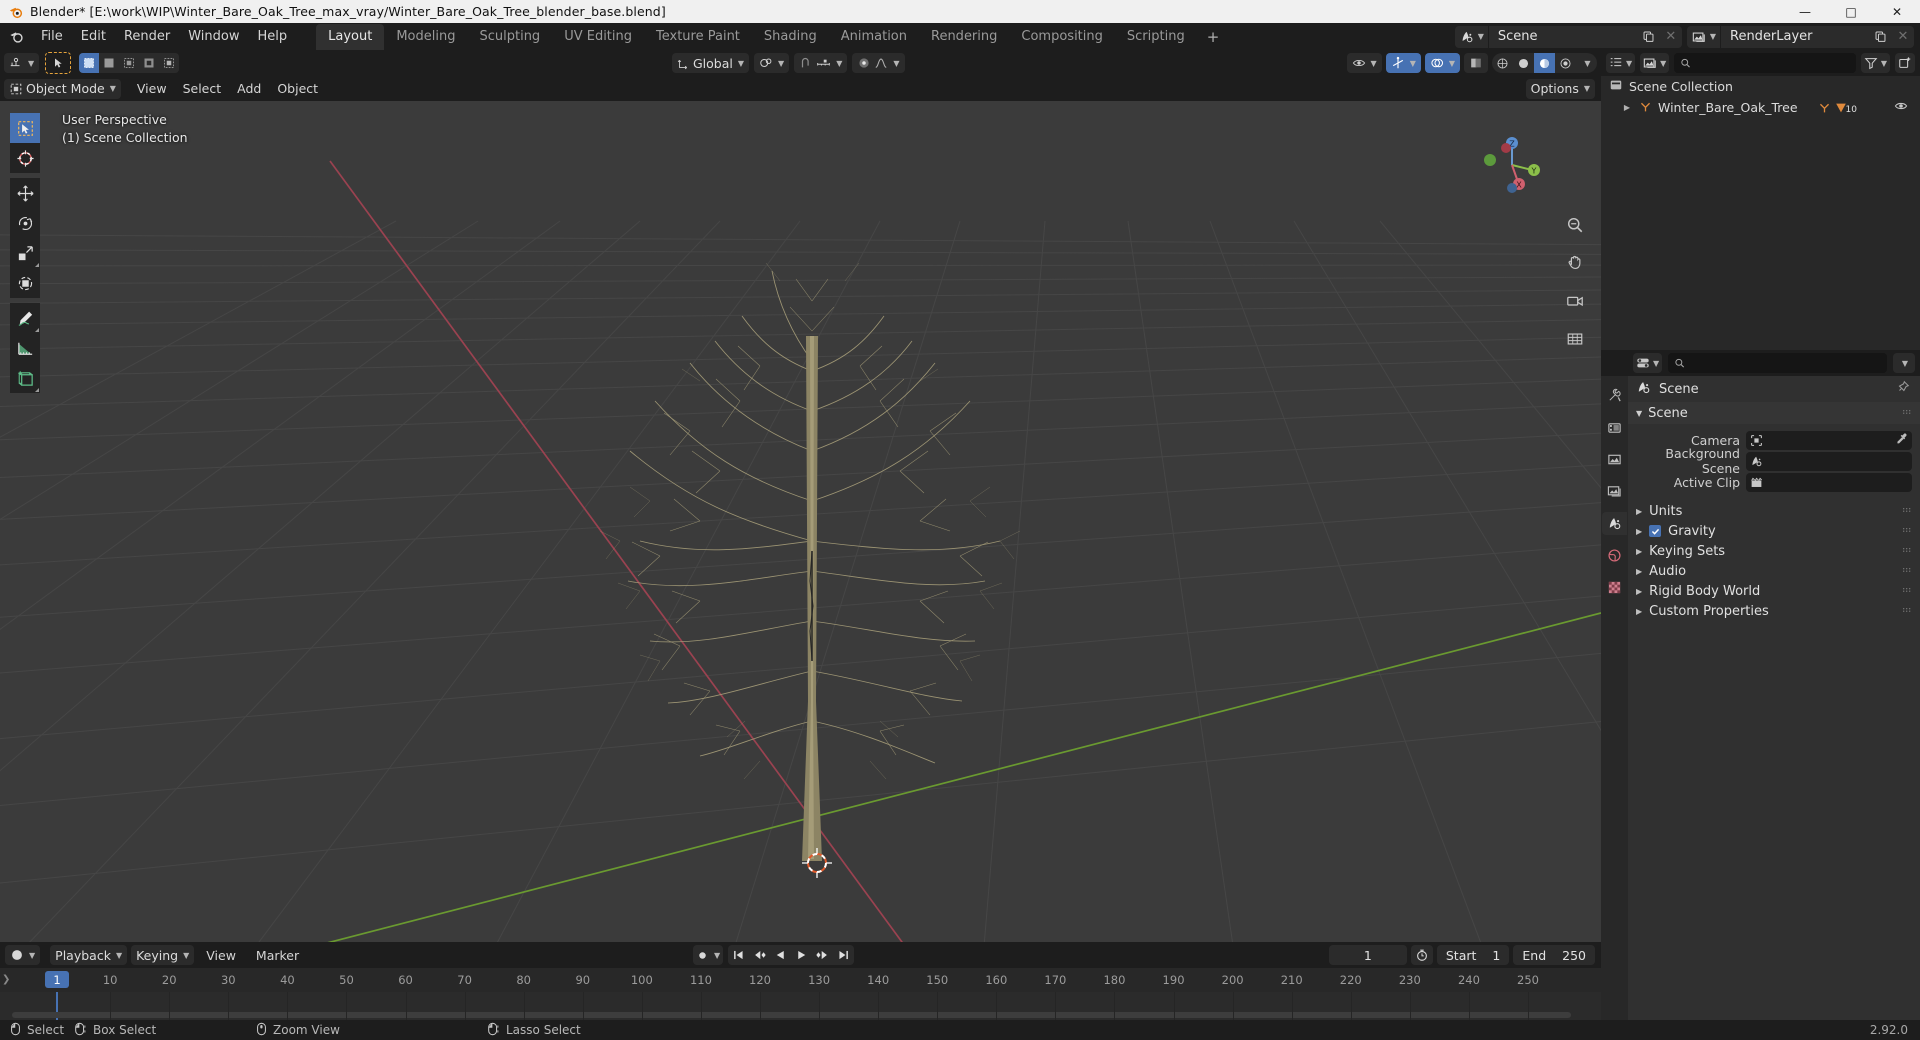  I want to click on blender-menu-icon, so click(16, 37).